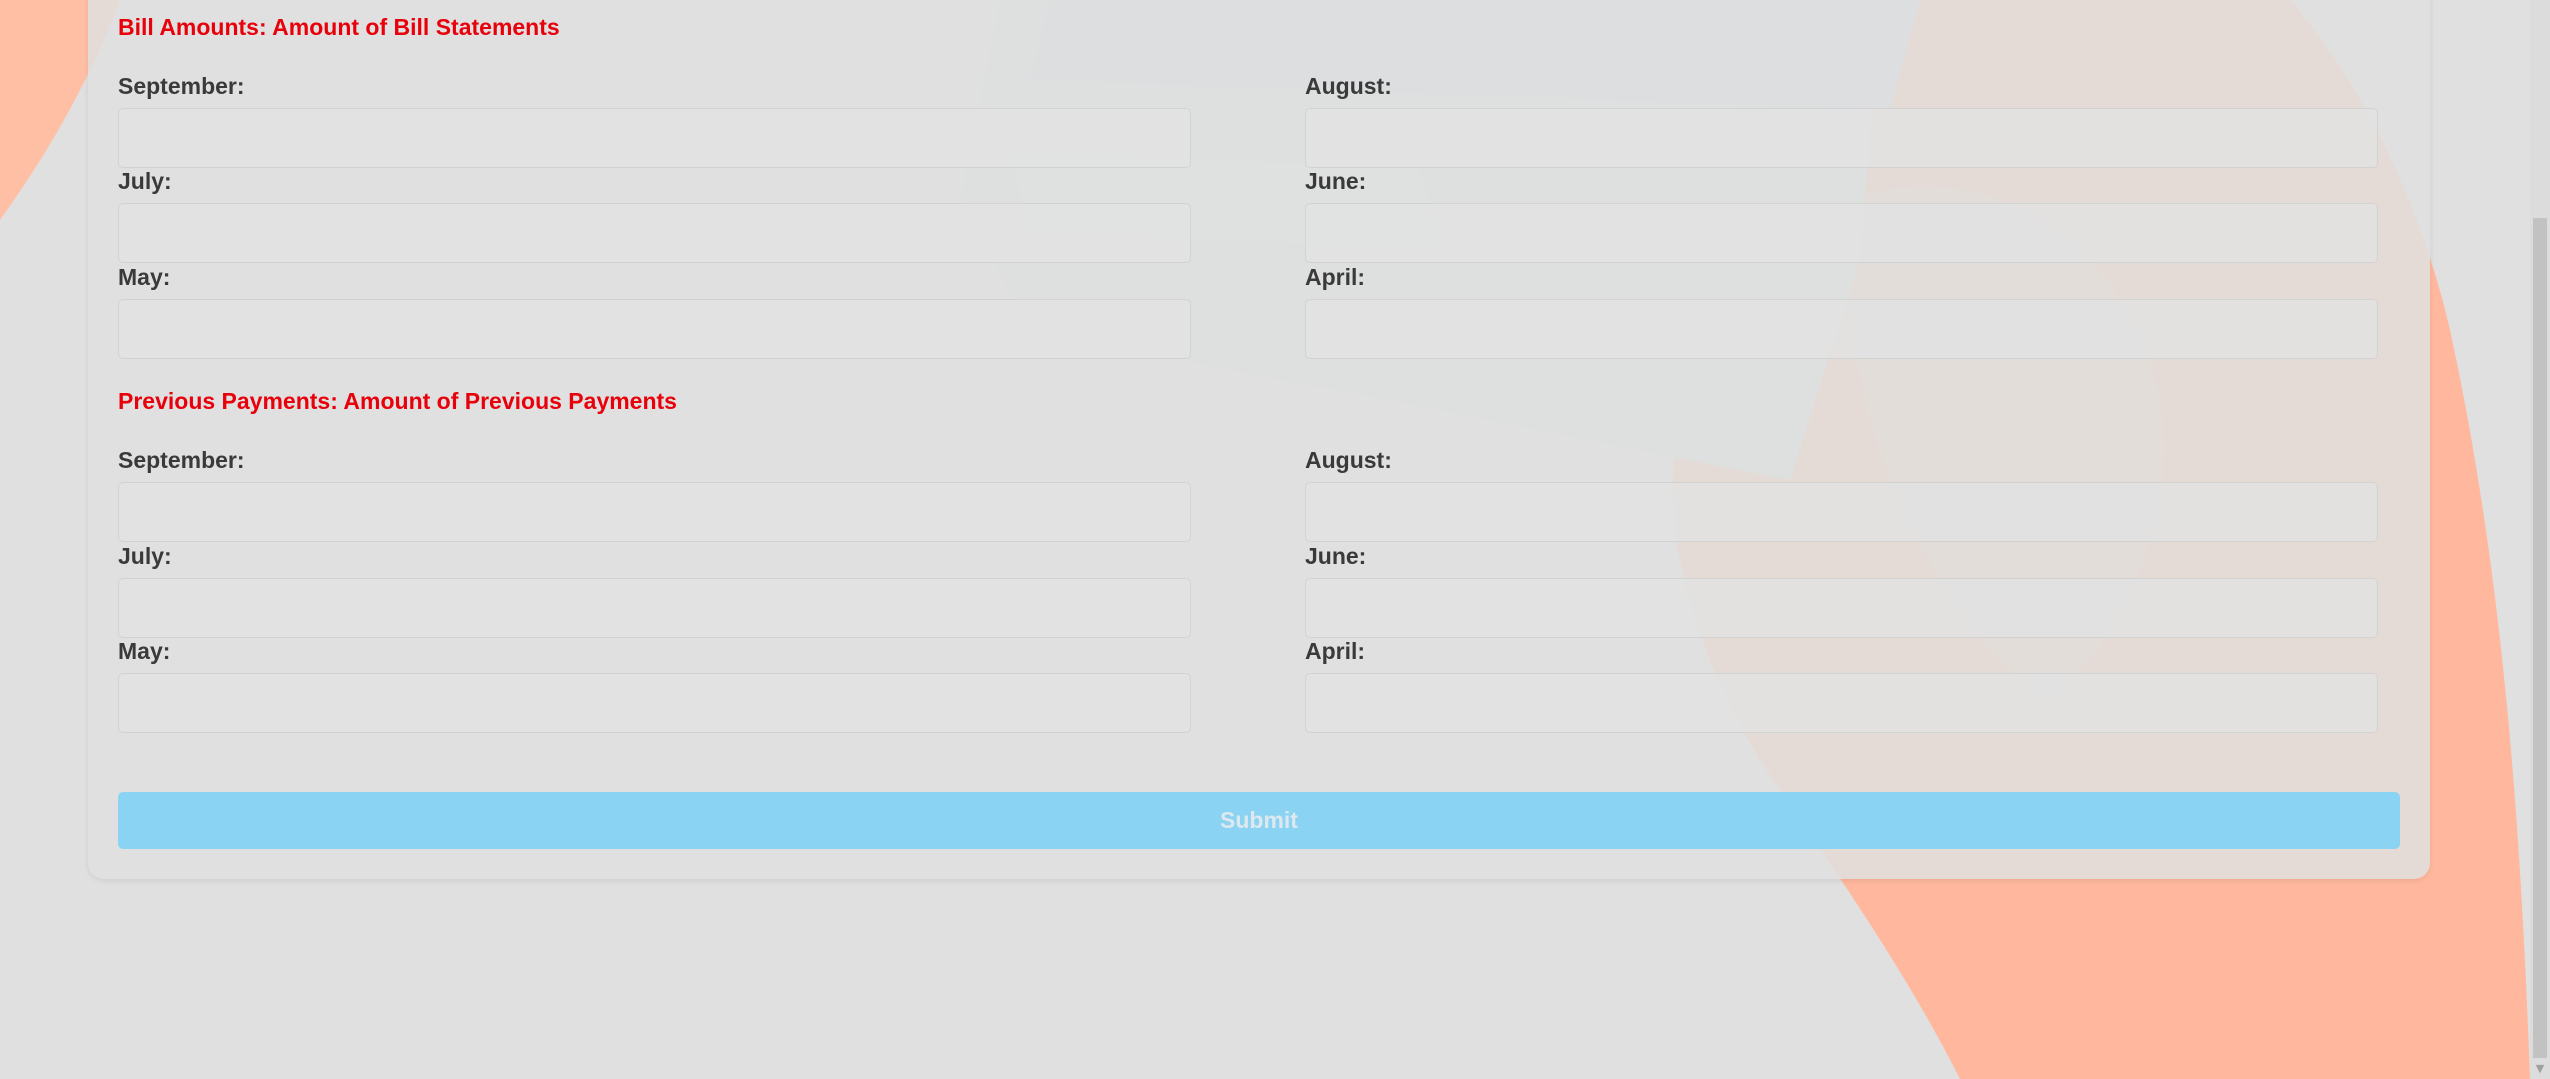 The height and width of the screenshot is (1079, 2550). I want to click on bill-june-label: June:, so click(1336, 181).